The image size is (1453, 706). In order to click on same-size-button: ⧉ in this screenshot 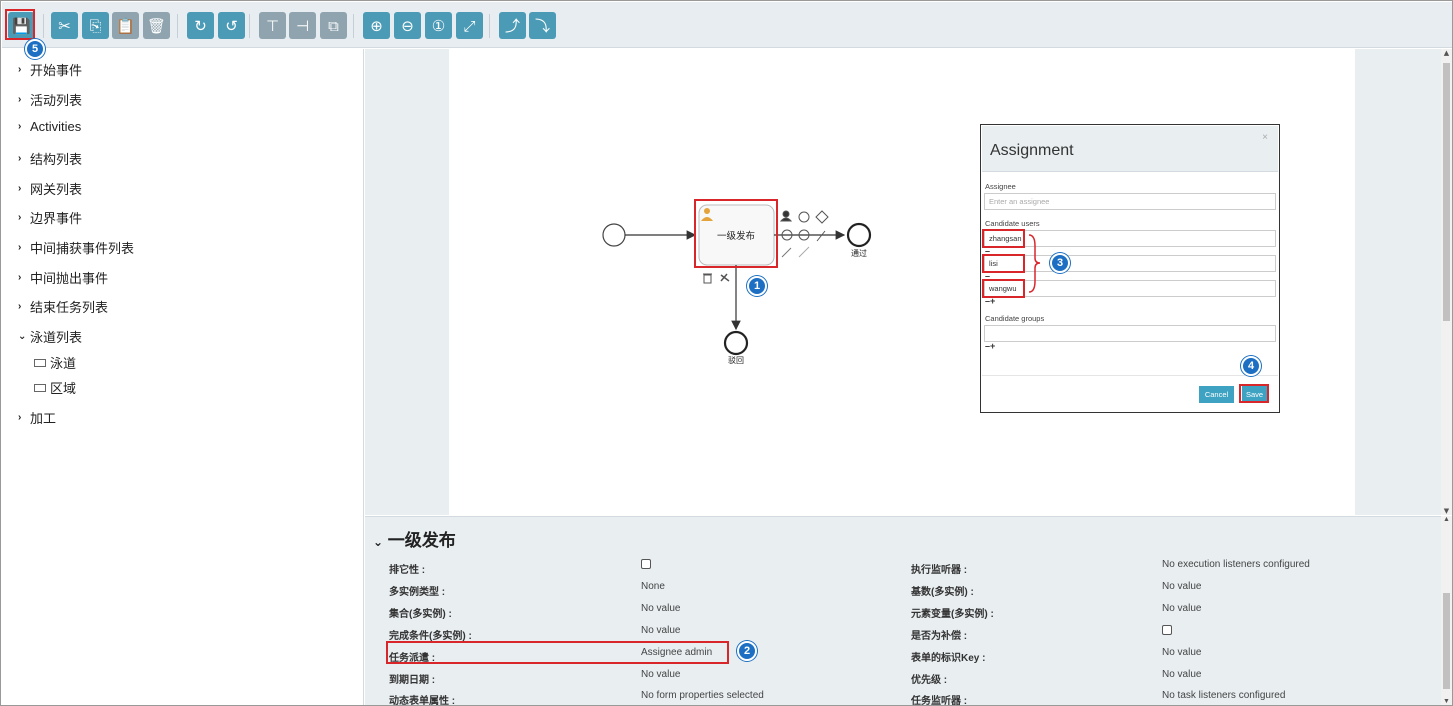, I will do `click(333, 25)`.